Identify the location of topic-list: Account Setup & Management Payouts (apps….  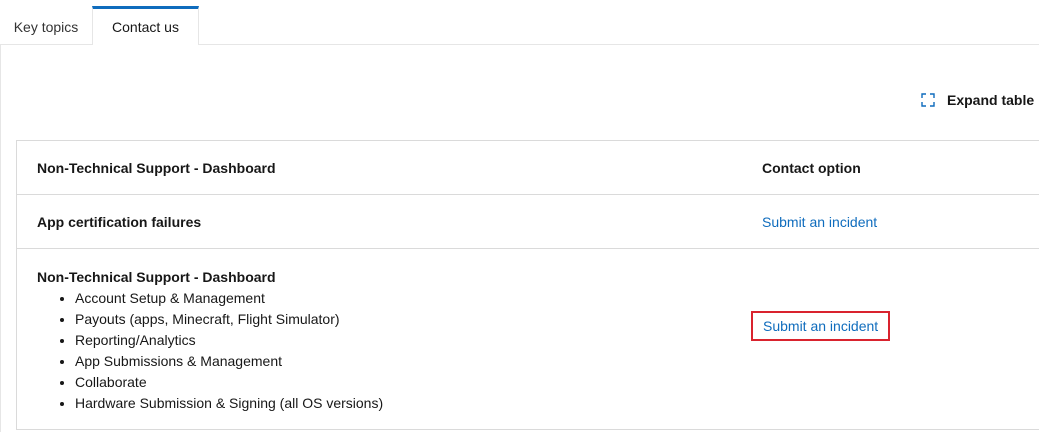
(210, 351).